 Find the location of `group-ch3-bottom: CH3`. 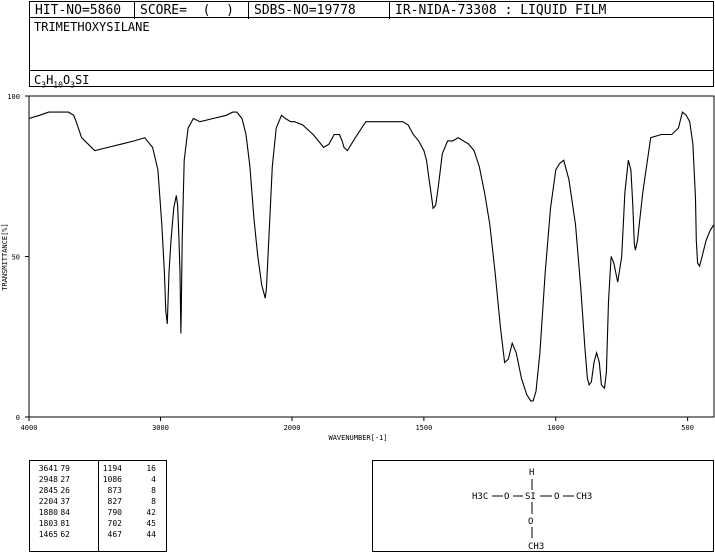

group-ch3-bottom: CH3 is located at coordinates (536, 547).